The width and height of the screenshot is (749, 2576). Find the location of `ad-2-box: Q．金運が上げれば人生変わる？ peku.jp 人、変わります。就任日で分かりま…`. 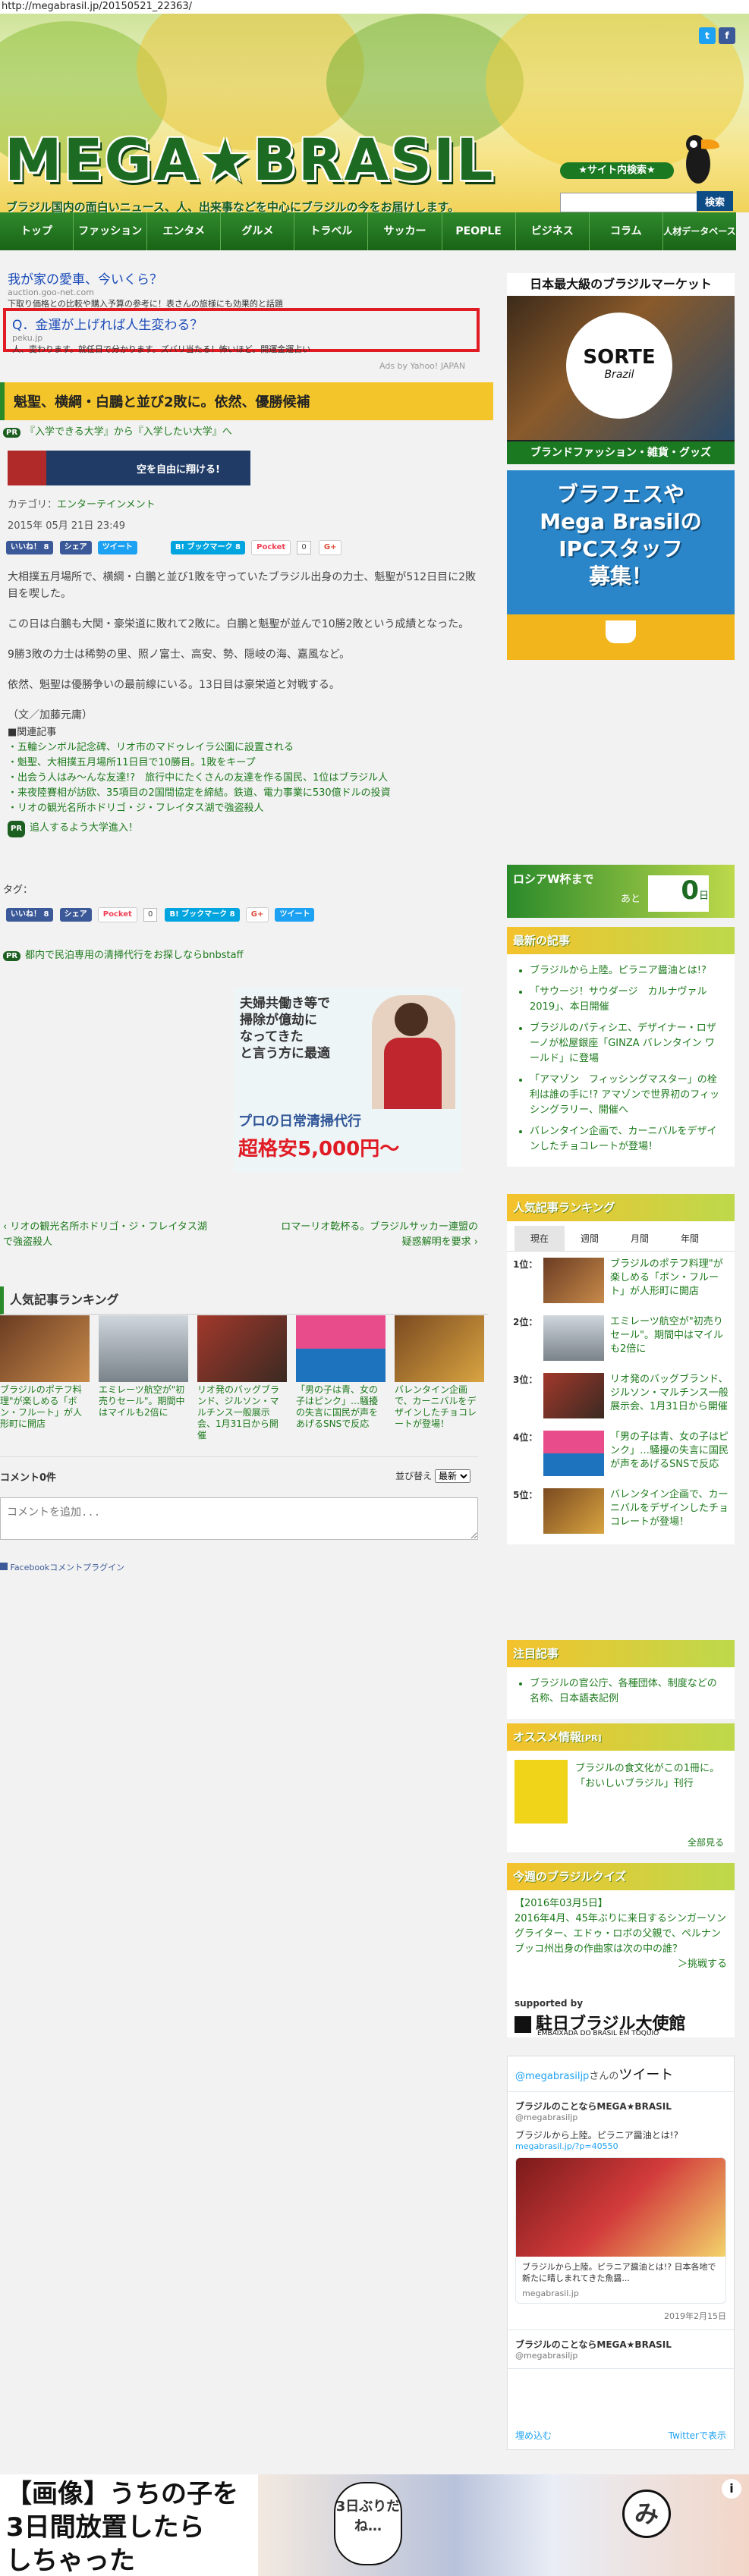

ad-2-box: Q．金運が上げれば人生変わる？ peku.jp 人、変わります。就任日で分かりま… is located at coordinates (241, 331).